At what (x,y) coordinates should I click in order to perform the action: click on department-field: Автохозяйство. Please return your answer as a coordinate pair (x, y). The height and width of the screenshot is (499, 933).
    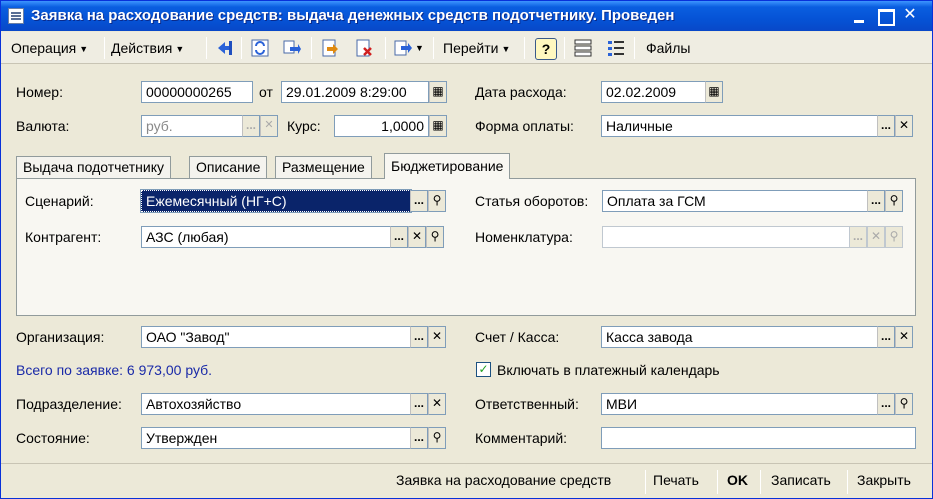
    Looking at the image, I should click on (276, 404).